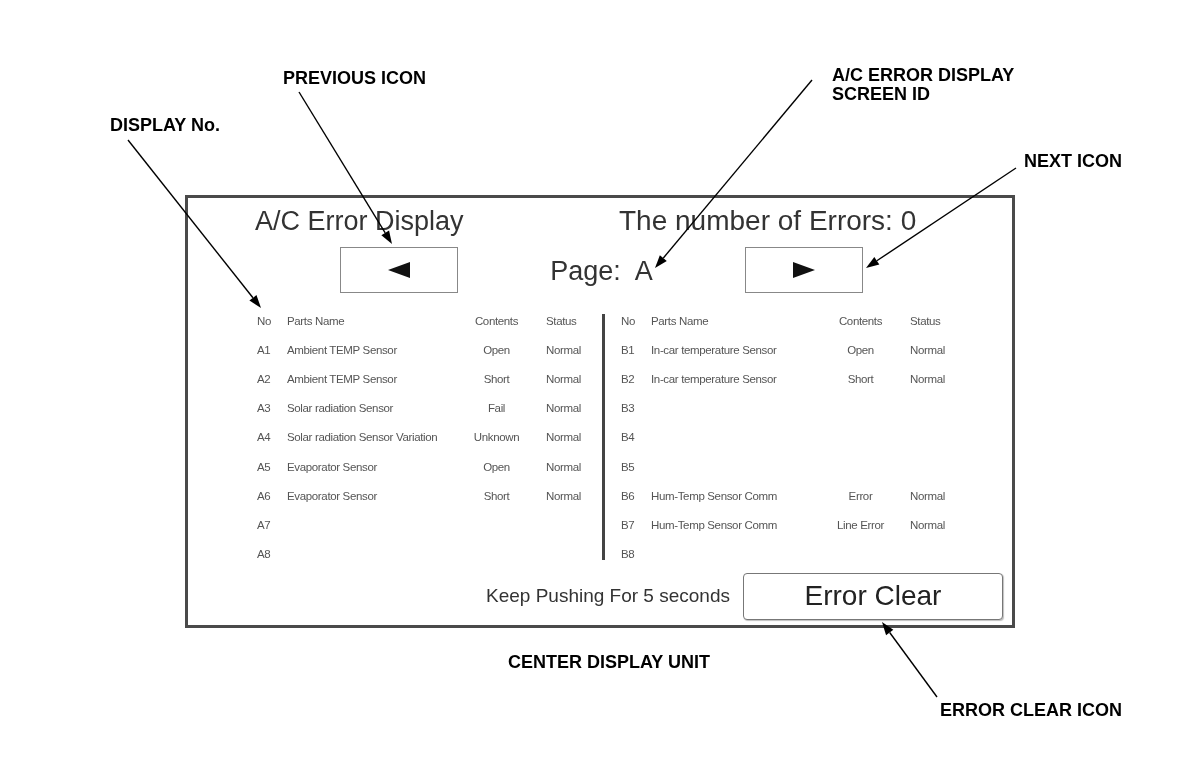 The width and height of the screenshot is (1200, 758). What do you see at coordinates (264, 495) in the screenshot?
I see `table-cell: A6` at bounding box center [264, 495].